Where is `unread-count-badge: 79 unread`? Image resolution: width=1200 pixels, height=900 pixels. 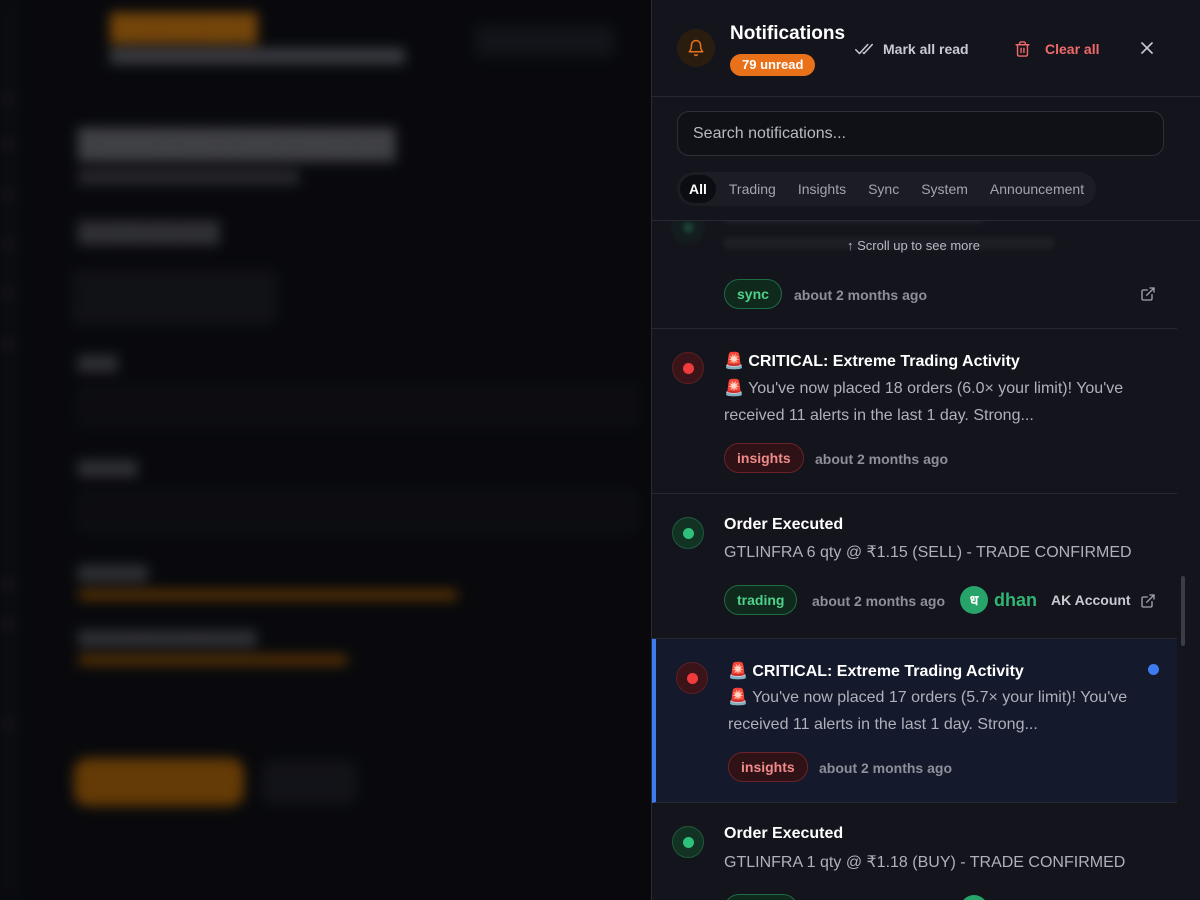 unread-count-badge: 79 unread is located at coordinates (773, 65).